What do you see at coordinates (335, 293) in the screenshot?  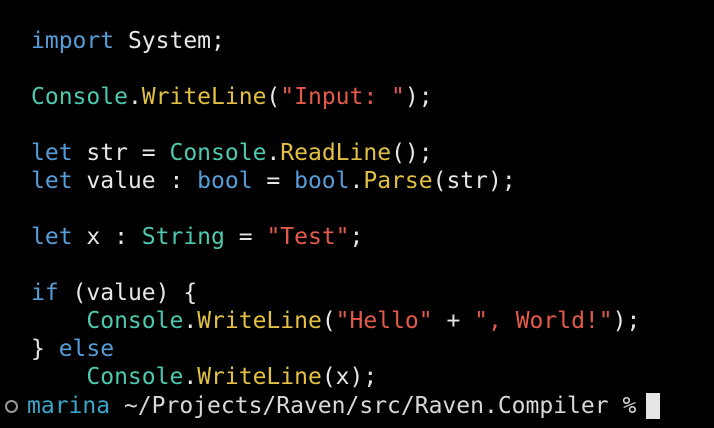 I see `code-line: if (value) {` at bounding box center [335, 293].